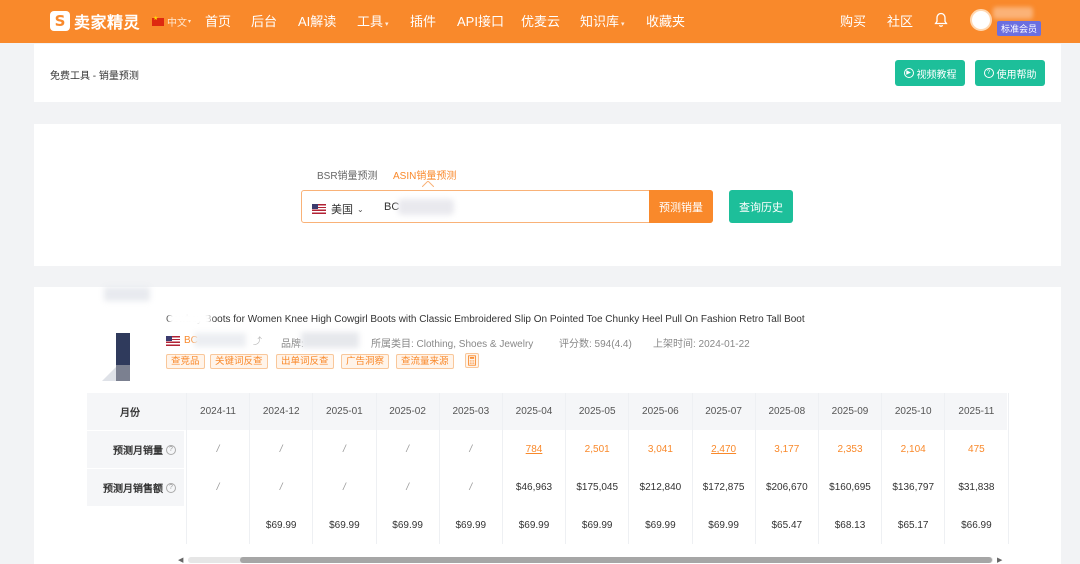  I want to click on nav-item-api: API接口, so click(480, 20).